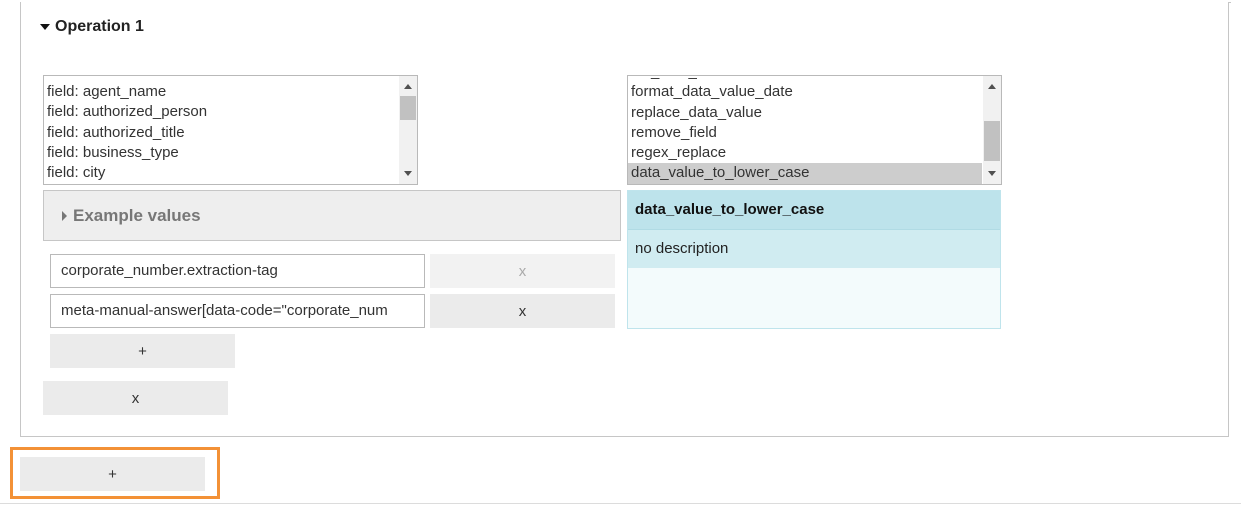 This screenshot has width=1241, height=505. I want to click on caret-down-icon, so click(45, 27).